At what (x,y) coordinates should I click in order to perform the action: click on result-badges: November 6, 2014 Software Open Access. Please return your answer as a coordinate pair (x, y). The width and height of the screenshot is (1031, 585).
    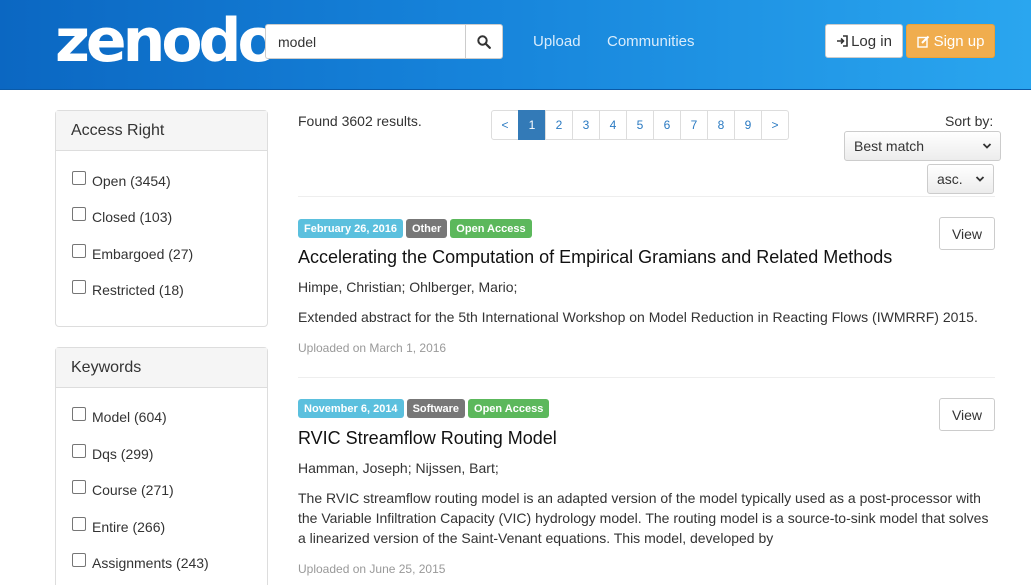
    Looking at the image, I should click on (424, 408).